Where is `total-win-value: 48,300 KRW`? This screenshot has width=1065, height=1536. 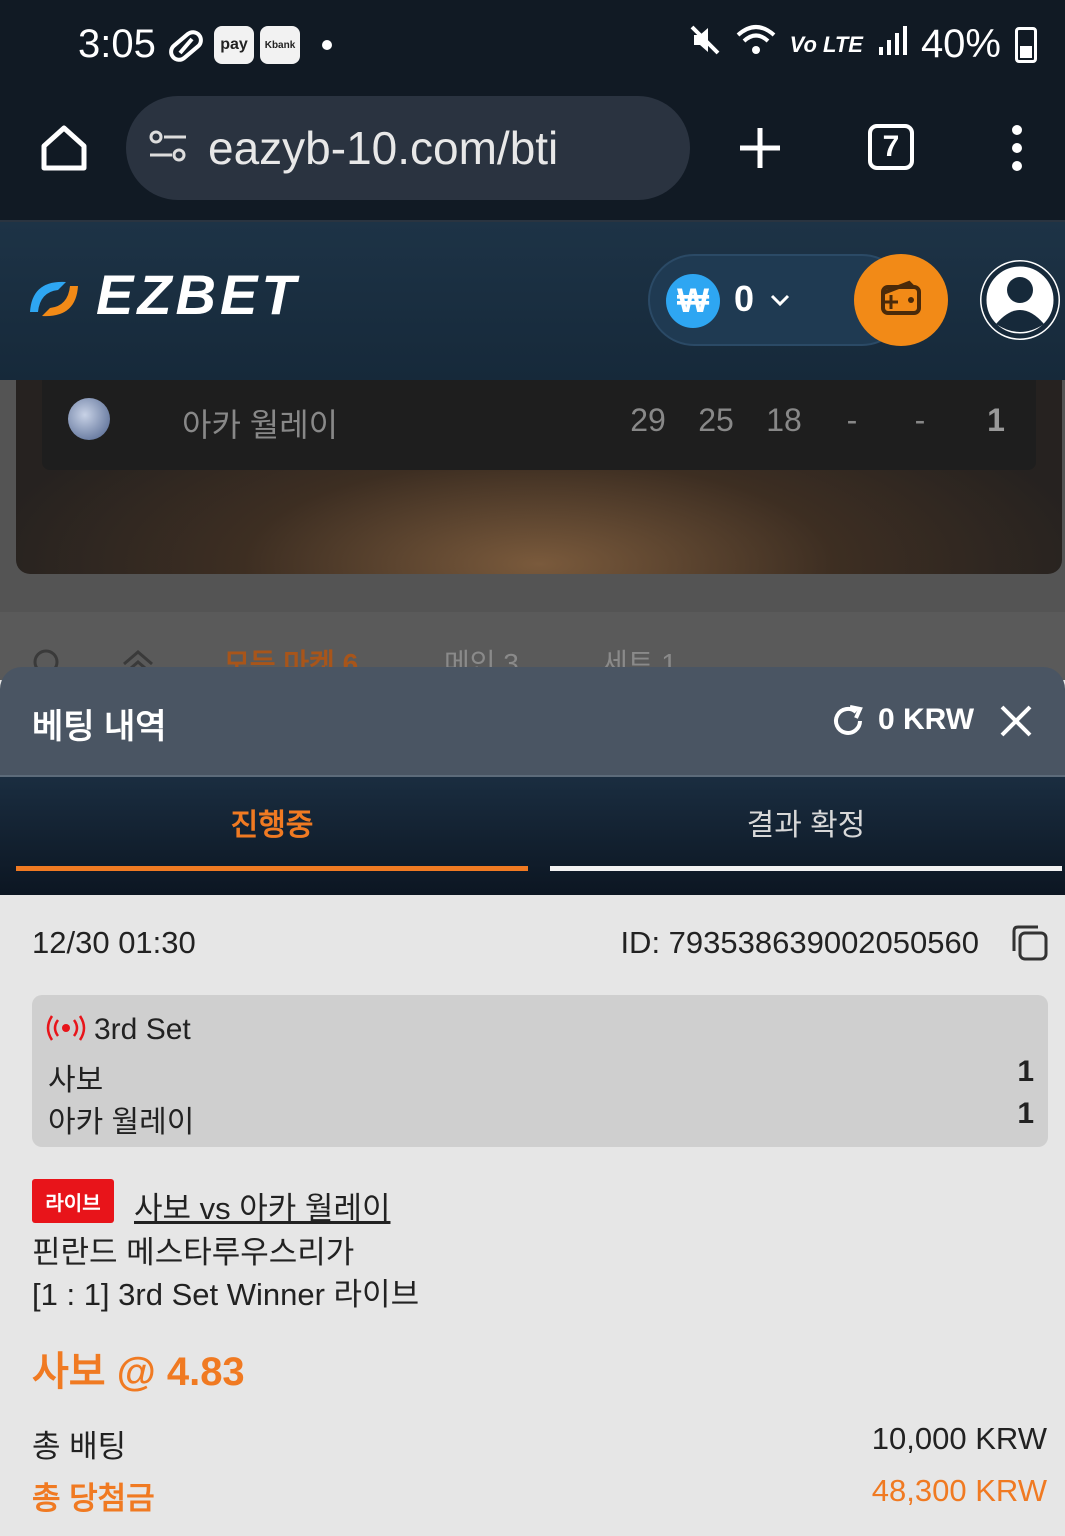
total-win-value: 48,300 KRW is located at coordinates (959, 1490).